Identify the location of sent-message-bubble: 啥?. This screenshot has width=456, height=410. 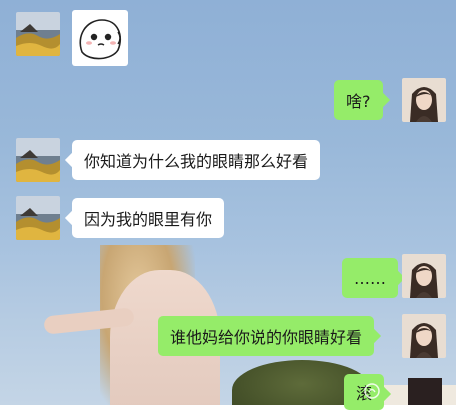
(358, 100).